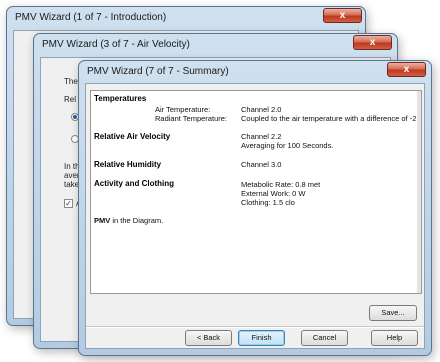 The height and width of the screenshot is (362, 440). What do you see at coordinates (419, 192) in the screenshot?
I see `summary-scrollbar` at bounding box center [419, 192].